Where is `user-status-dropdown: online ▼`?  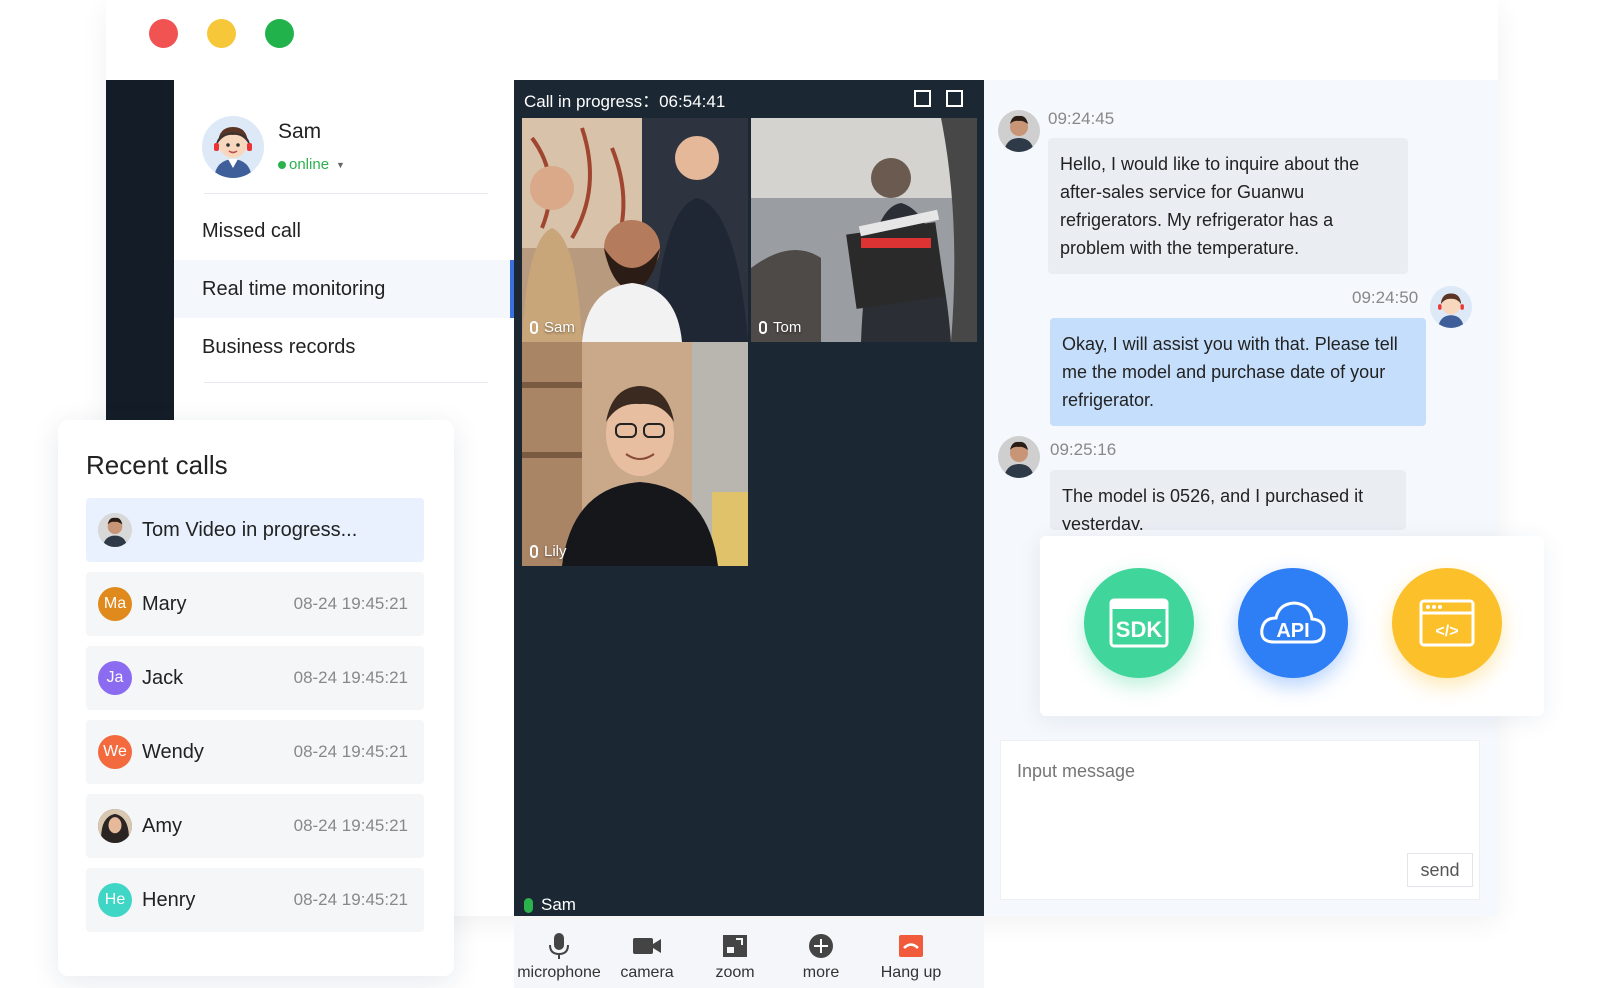
user-status-dropdown: online ▼ is located at coordinates (311, 164).